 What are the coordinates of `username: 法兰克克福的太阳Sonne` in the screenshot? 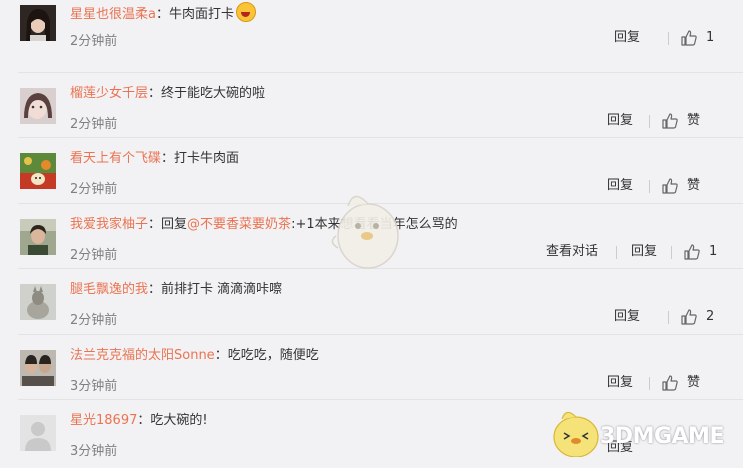 It's located at (142, 355).